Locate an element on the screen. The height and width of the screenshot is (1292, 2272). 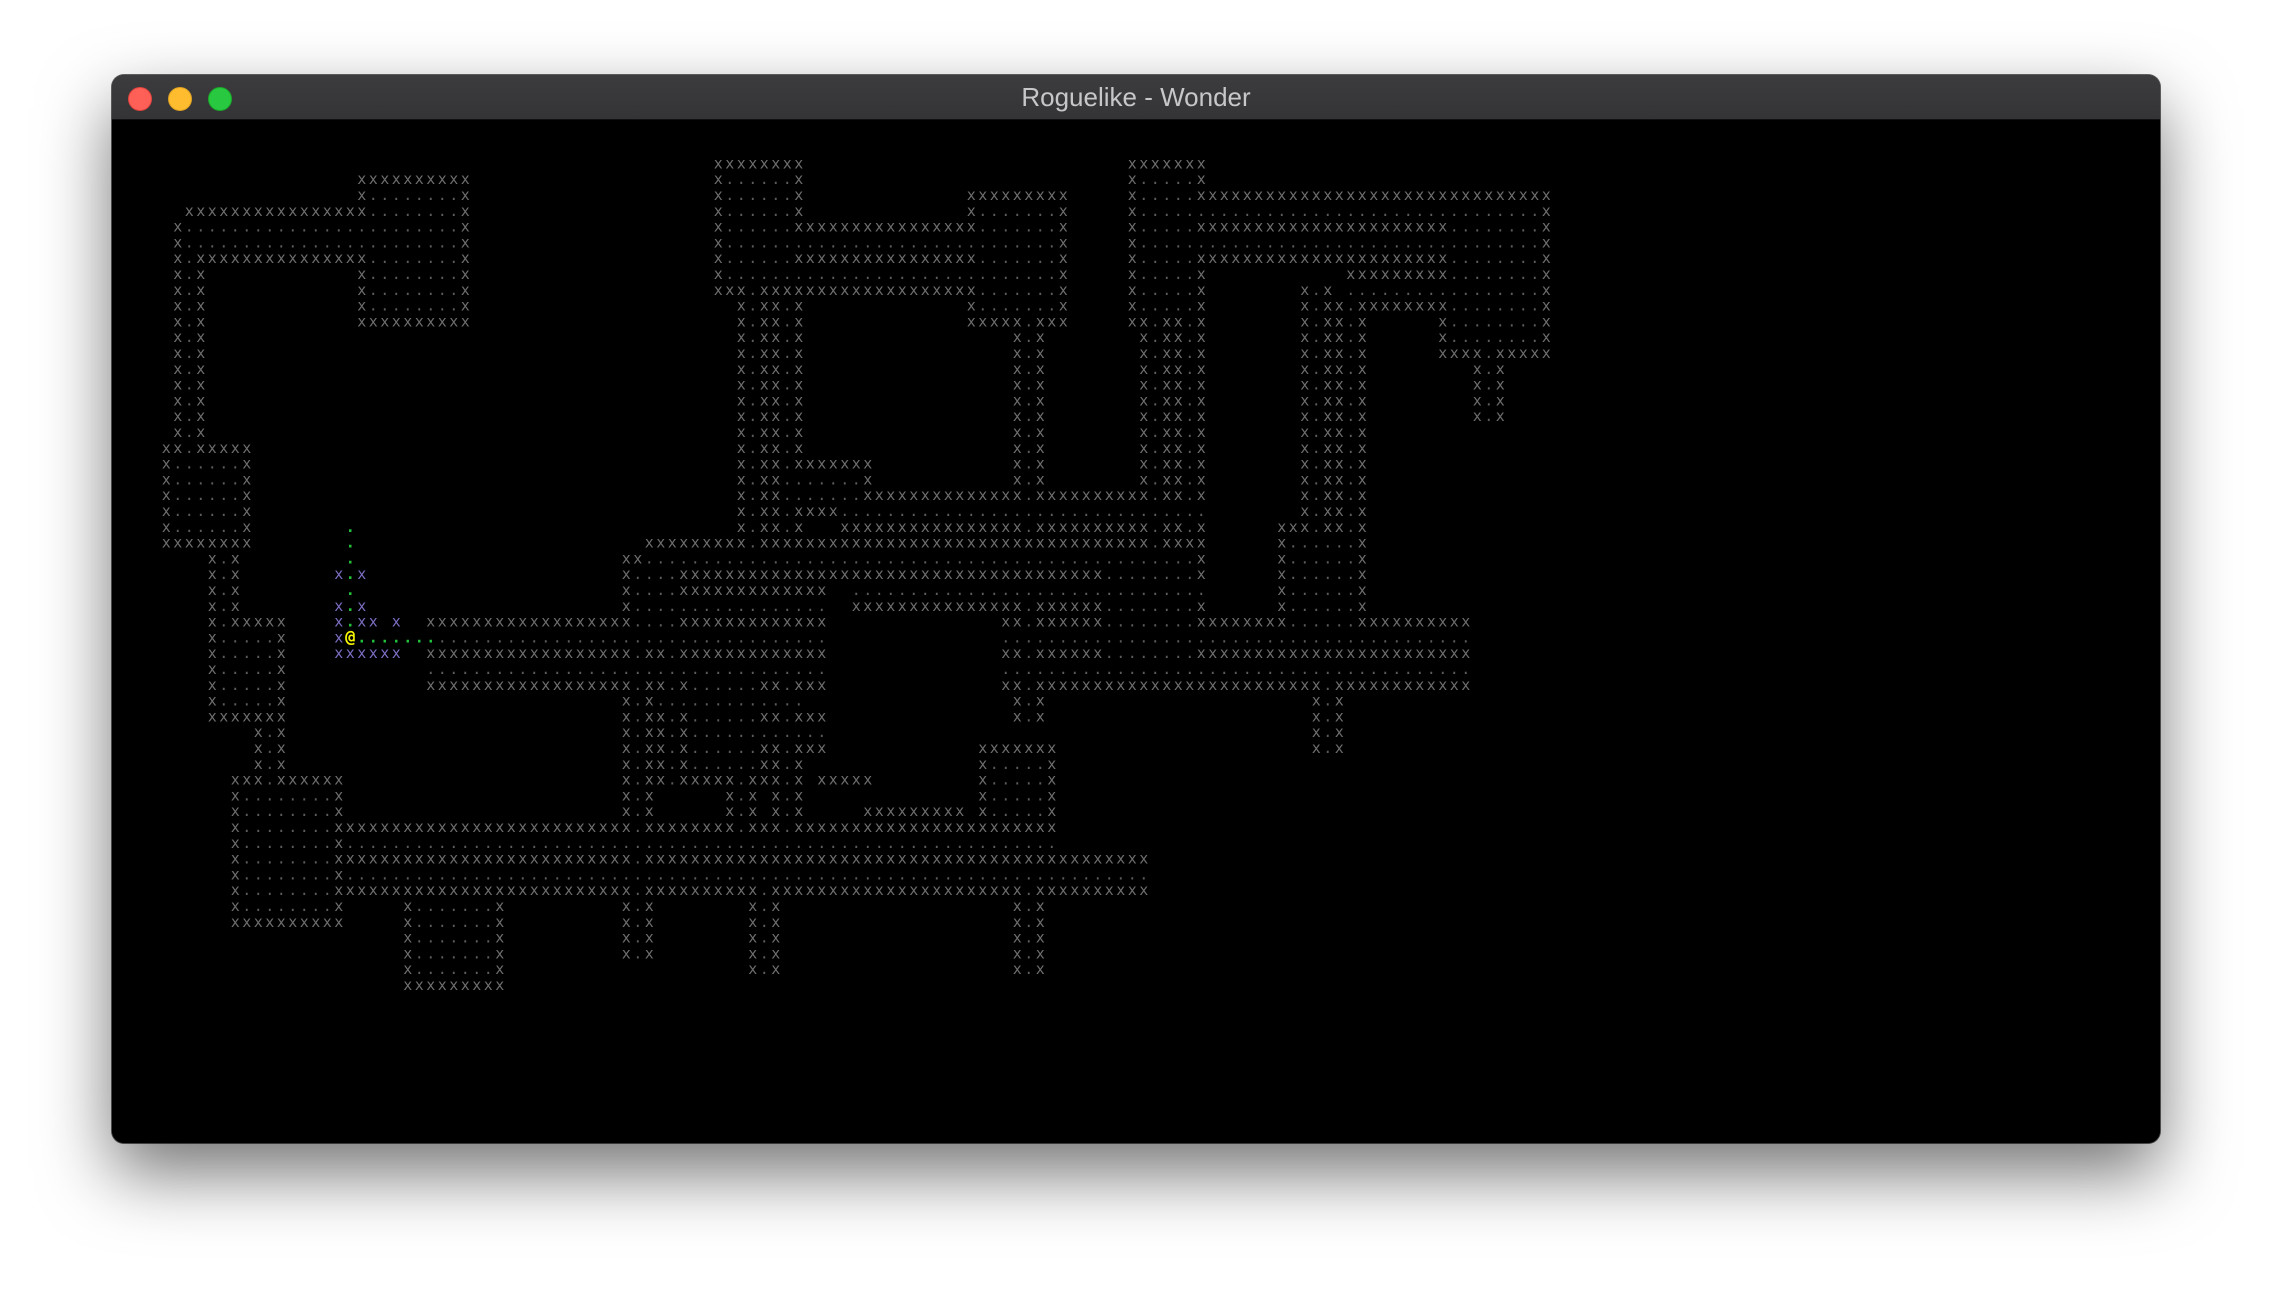
title-bar: Roguelike - Wonder is located at coordinates (1136, 97).